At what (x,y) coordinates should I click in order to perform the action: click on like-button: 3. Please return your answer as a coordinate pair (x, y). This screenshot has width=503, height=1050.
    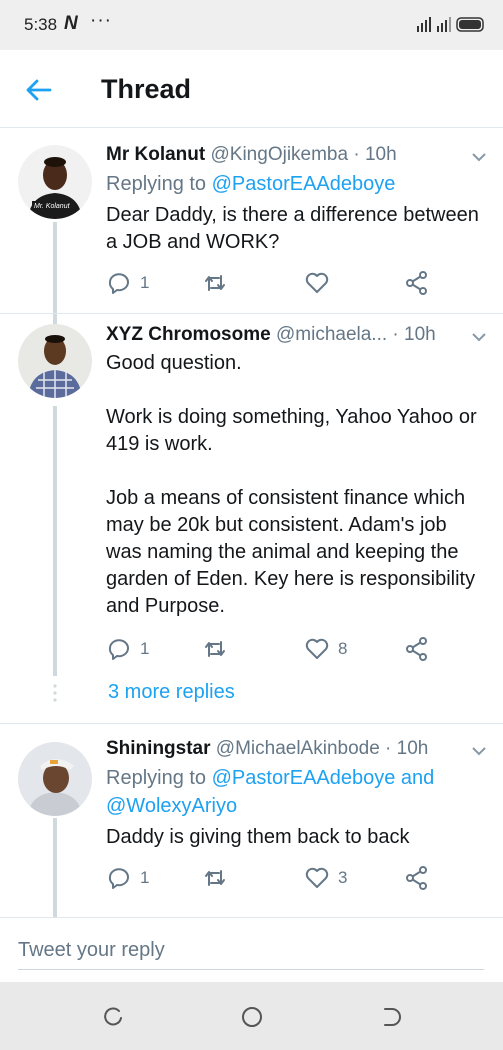
    Looking at the image, I should click on (325, 878).